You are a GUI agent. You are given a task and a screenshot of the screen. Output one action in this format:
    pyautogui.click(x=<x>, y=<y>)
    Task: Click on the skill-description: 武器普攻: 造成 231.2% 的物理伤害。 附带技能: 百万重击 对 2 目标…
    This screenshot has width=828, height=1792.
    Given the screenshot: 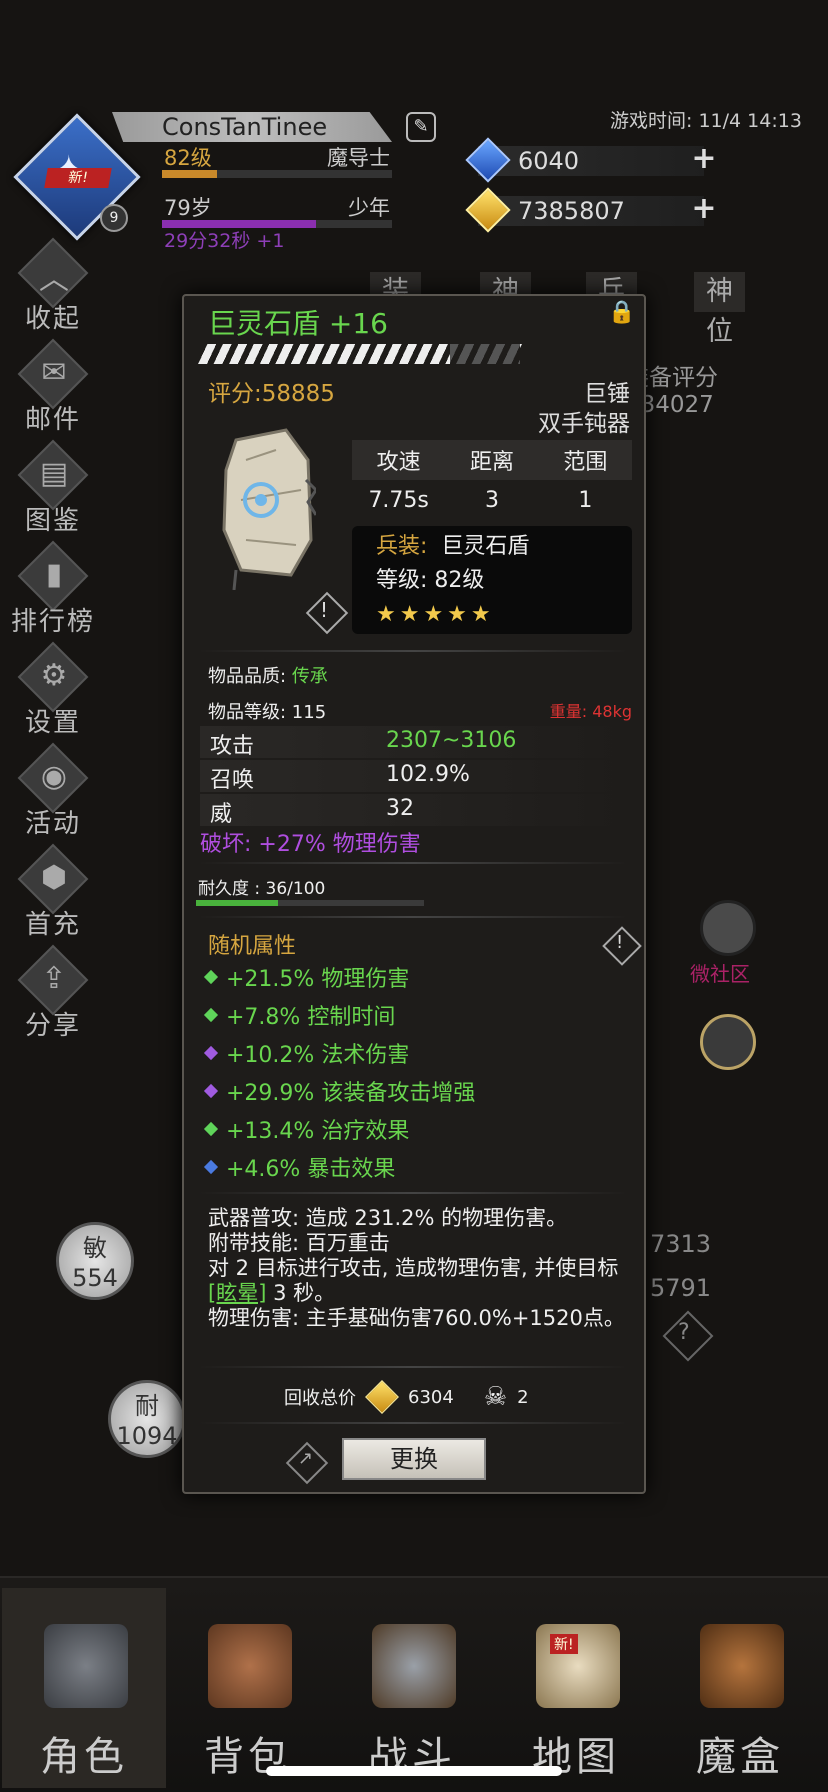 What is the action you would take?
    pyautogui.click(x=418, y=1268)
    